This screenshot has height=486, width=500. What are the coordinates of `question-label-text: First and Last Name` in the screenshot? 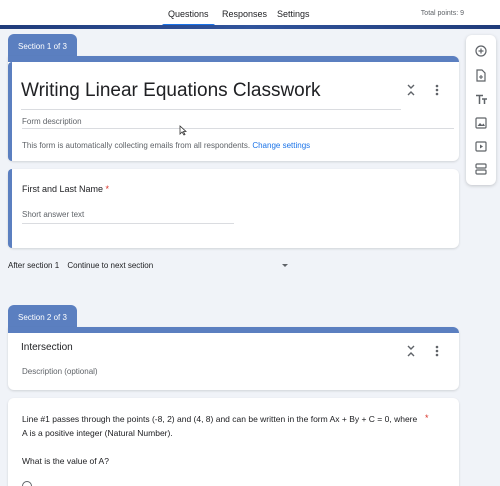 It's located at (63, 189).